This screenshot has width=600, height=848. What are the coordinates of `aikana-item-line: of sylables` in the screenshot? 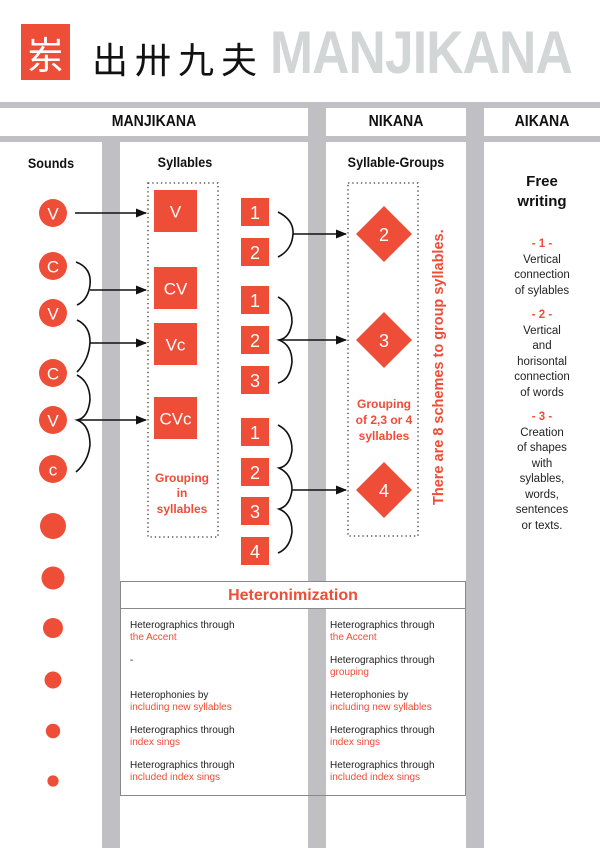 It's located at (542, 290).